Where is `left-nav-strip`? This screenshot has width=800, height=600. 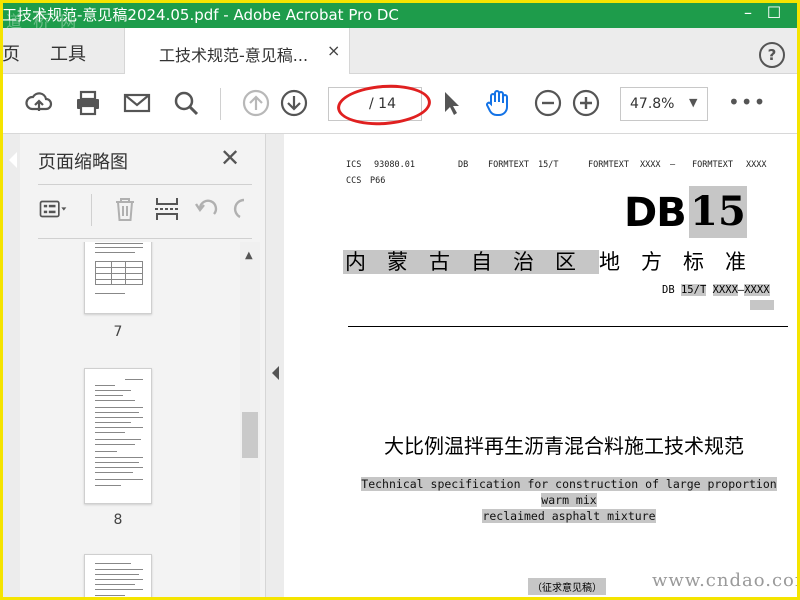
left-nav-strip is located at coordinates (10, 367).